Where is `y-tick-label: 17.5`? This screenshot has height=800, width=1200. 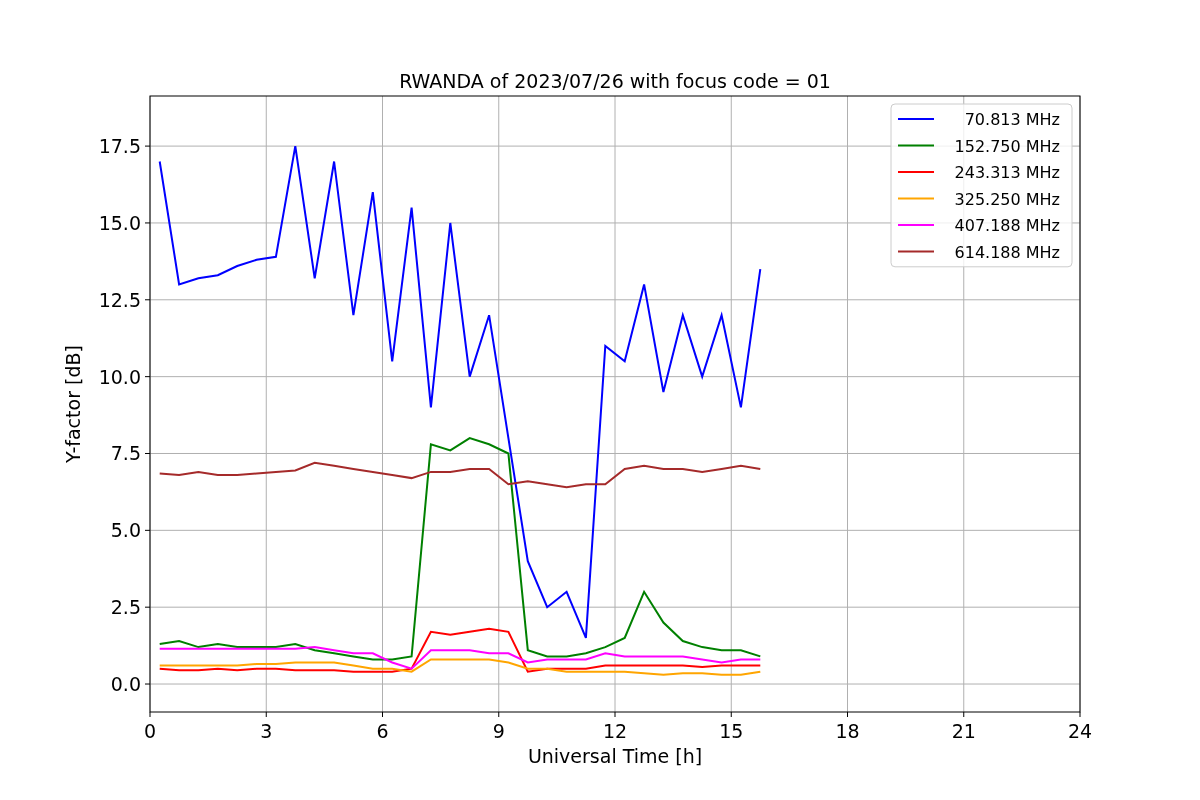
y-tick-label: 17.5 is located at coordinates (119, 146).